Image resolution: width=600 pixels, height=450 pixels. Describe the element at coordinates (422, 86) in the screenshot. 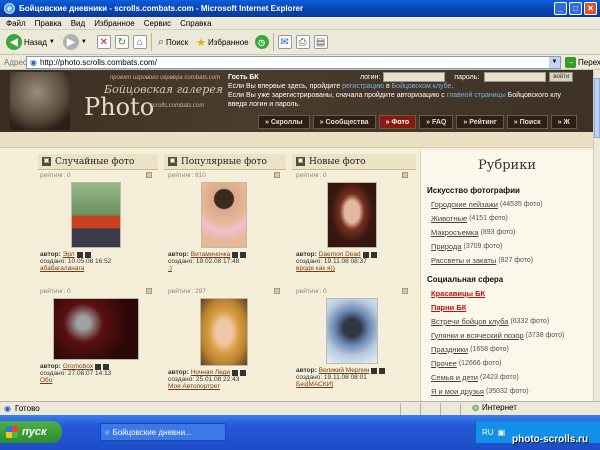

I see `club-link: Бойцовском клубе` at that location.